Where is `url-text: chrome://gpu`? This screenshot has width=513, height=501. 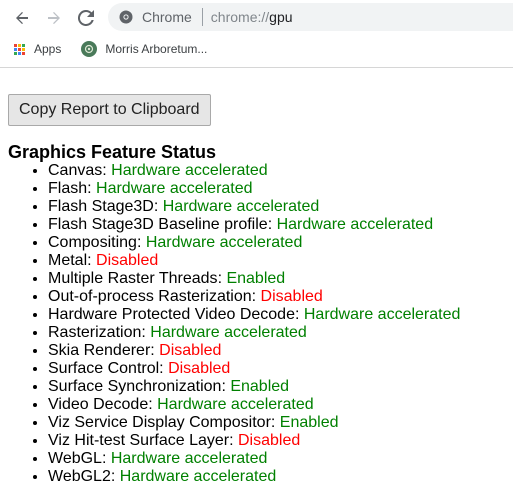
url-text: chrome://gpu is located at coordinates (252, 17).